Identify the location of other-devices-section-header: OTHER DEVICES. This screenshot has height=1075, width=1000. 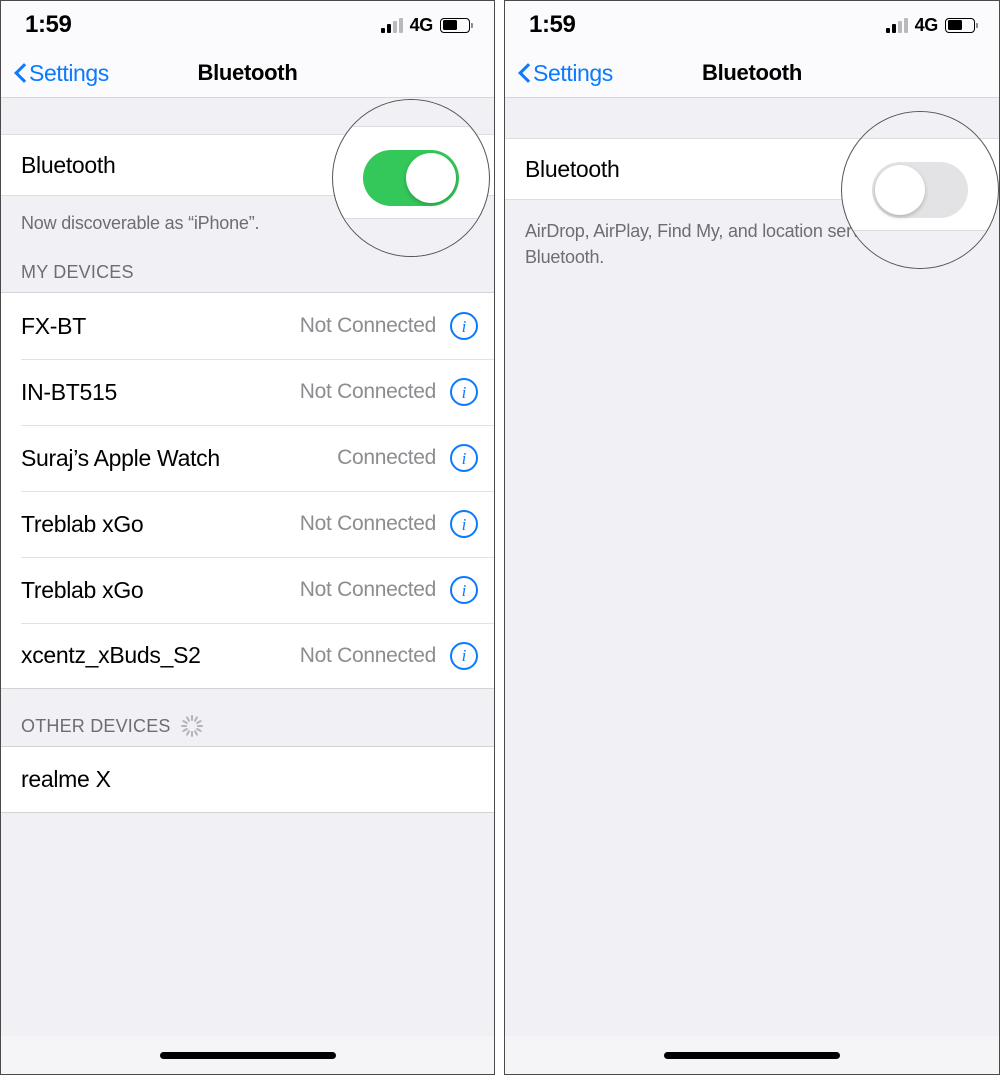
(247, 717).